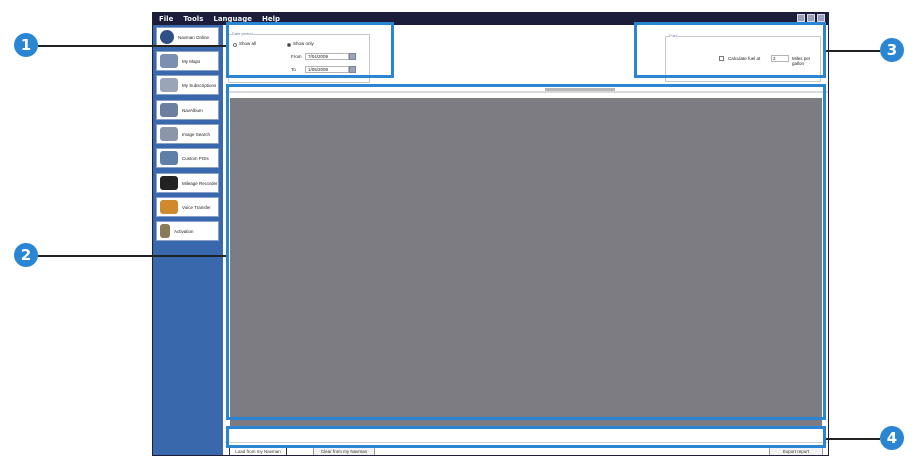 The width and height of the screenshot is (912, 456). What do you see at coordinates (169, 134) in the screenshot?
I see `image-search-icon` at bounding box center [169, 134].